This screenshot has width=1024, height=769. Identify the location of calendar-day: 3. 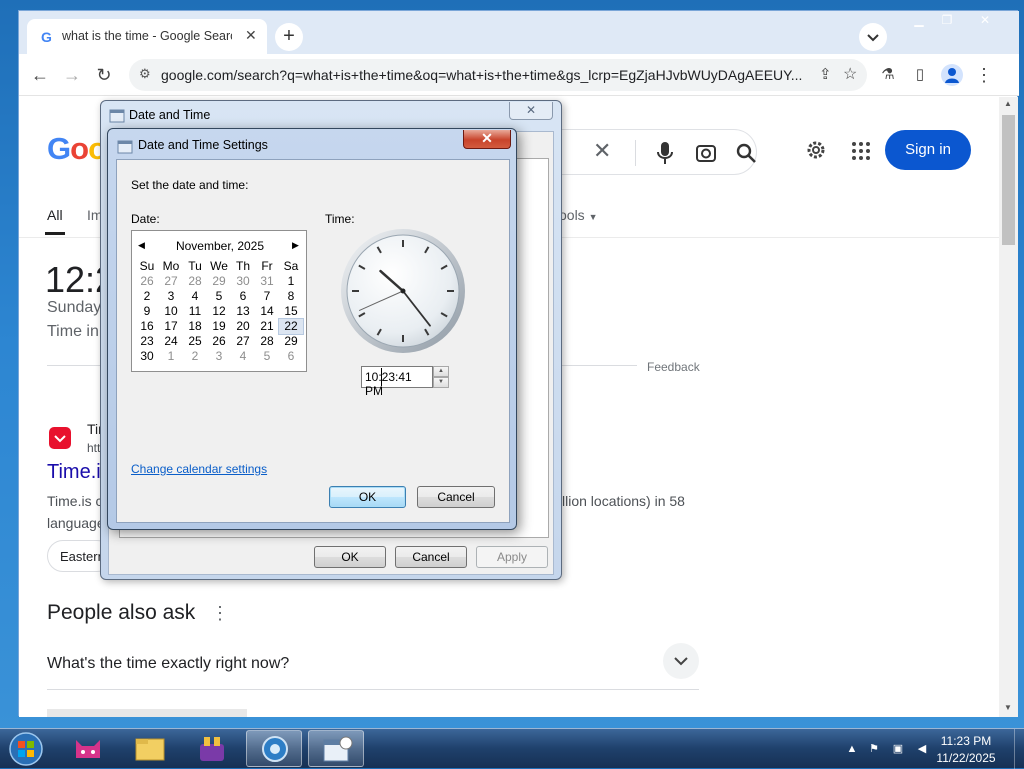
(171, 296).